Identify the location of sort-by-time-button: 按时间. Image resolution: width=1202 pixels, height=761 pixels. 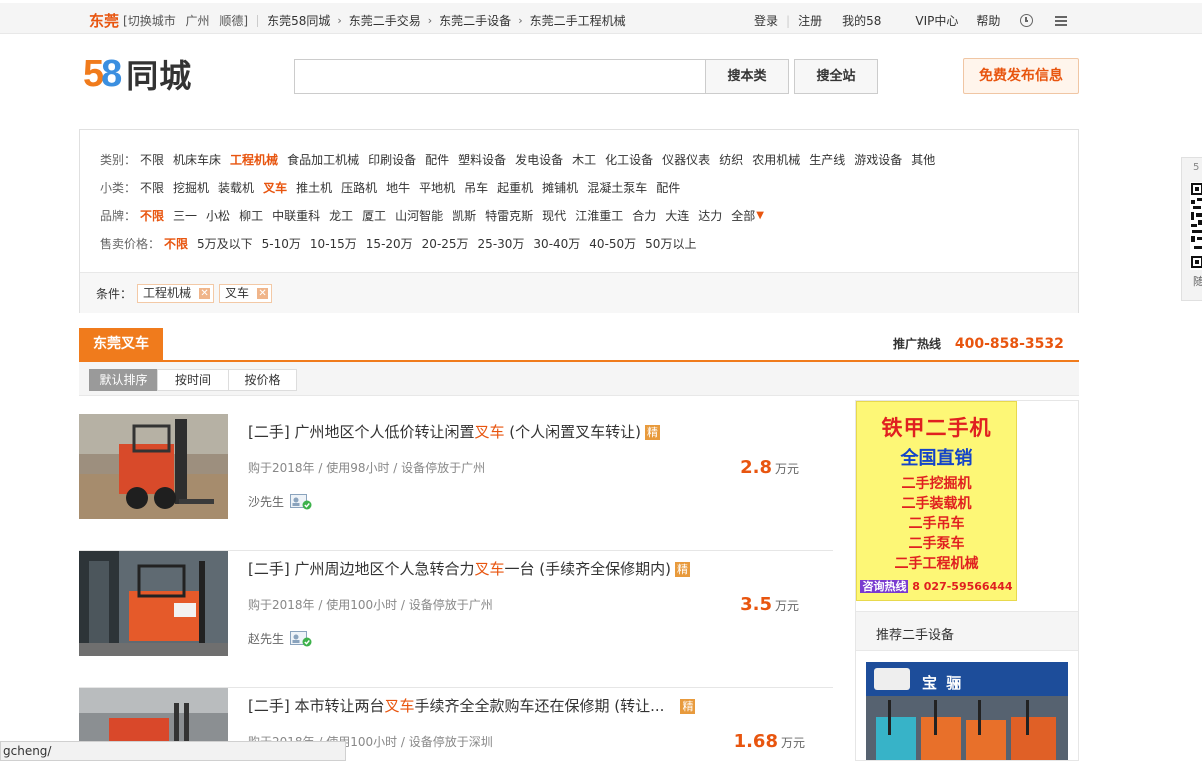
(193, 380).